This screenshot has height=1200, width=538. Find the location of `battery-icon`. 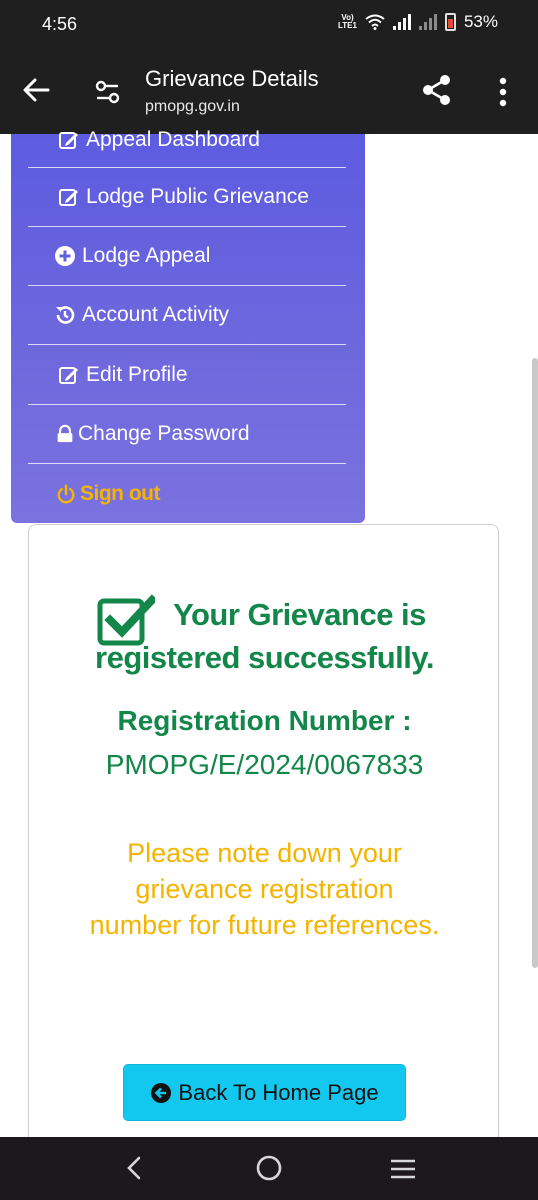

battery-icon is located at coordinates (450, 22).